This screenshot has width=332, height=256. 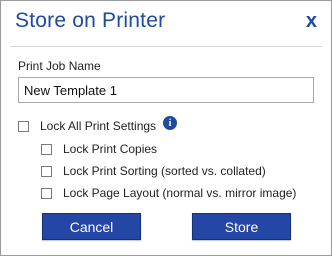 I want to click on lock-copies-label: Lock Print Copies, so click(x=110, y=149).